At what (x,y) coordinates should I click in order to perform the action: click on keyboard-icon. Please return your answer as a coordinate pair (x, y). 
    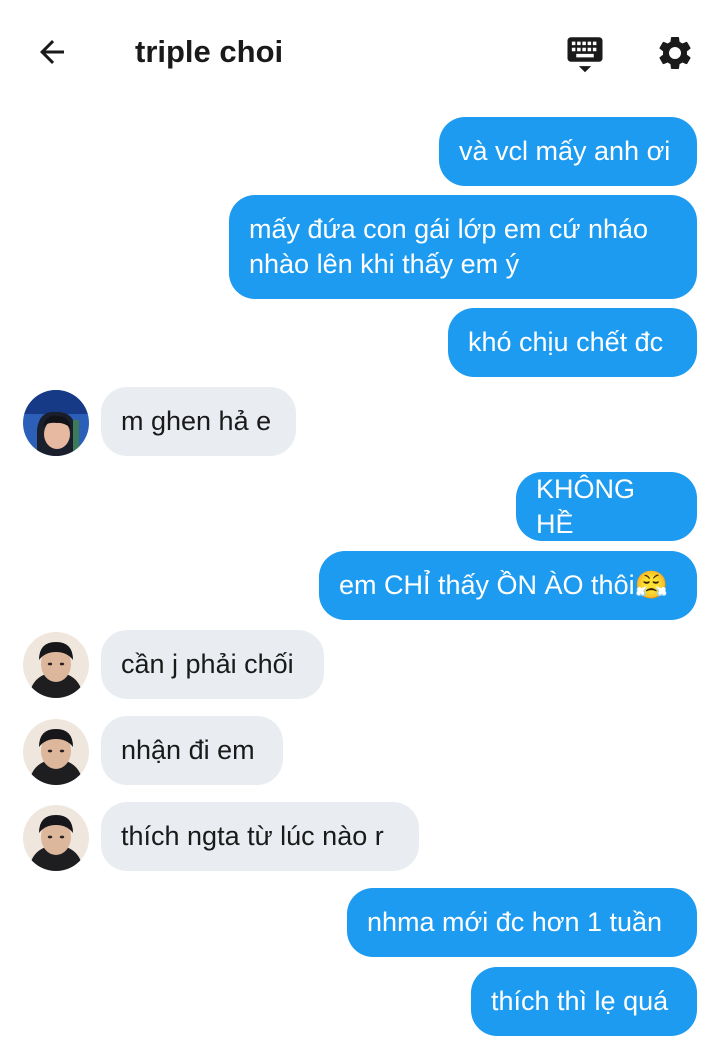
    Looking at the image, I should click on (585, 55).